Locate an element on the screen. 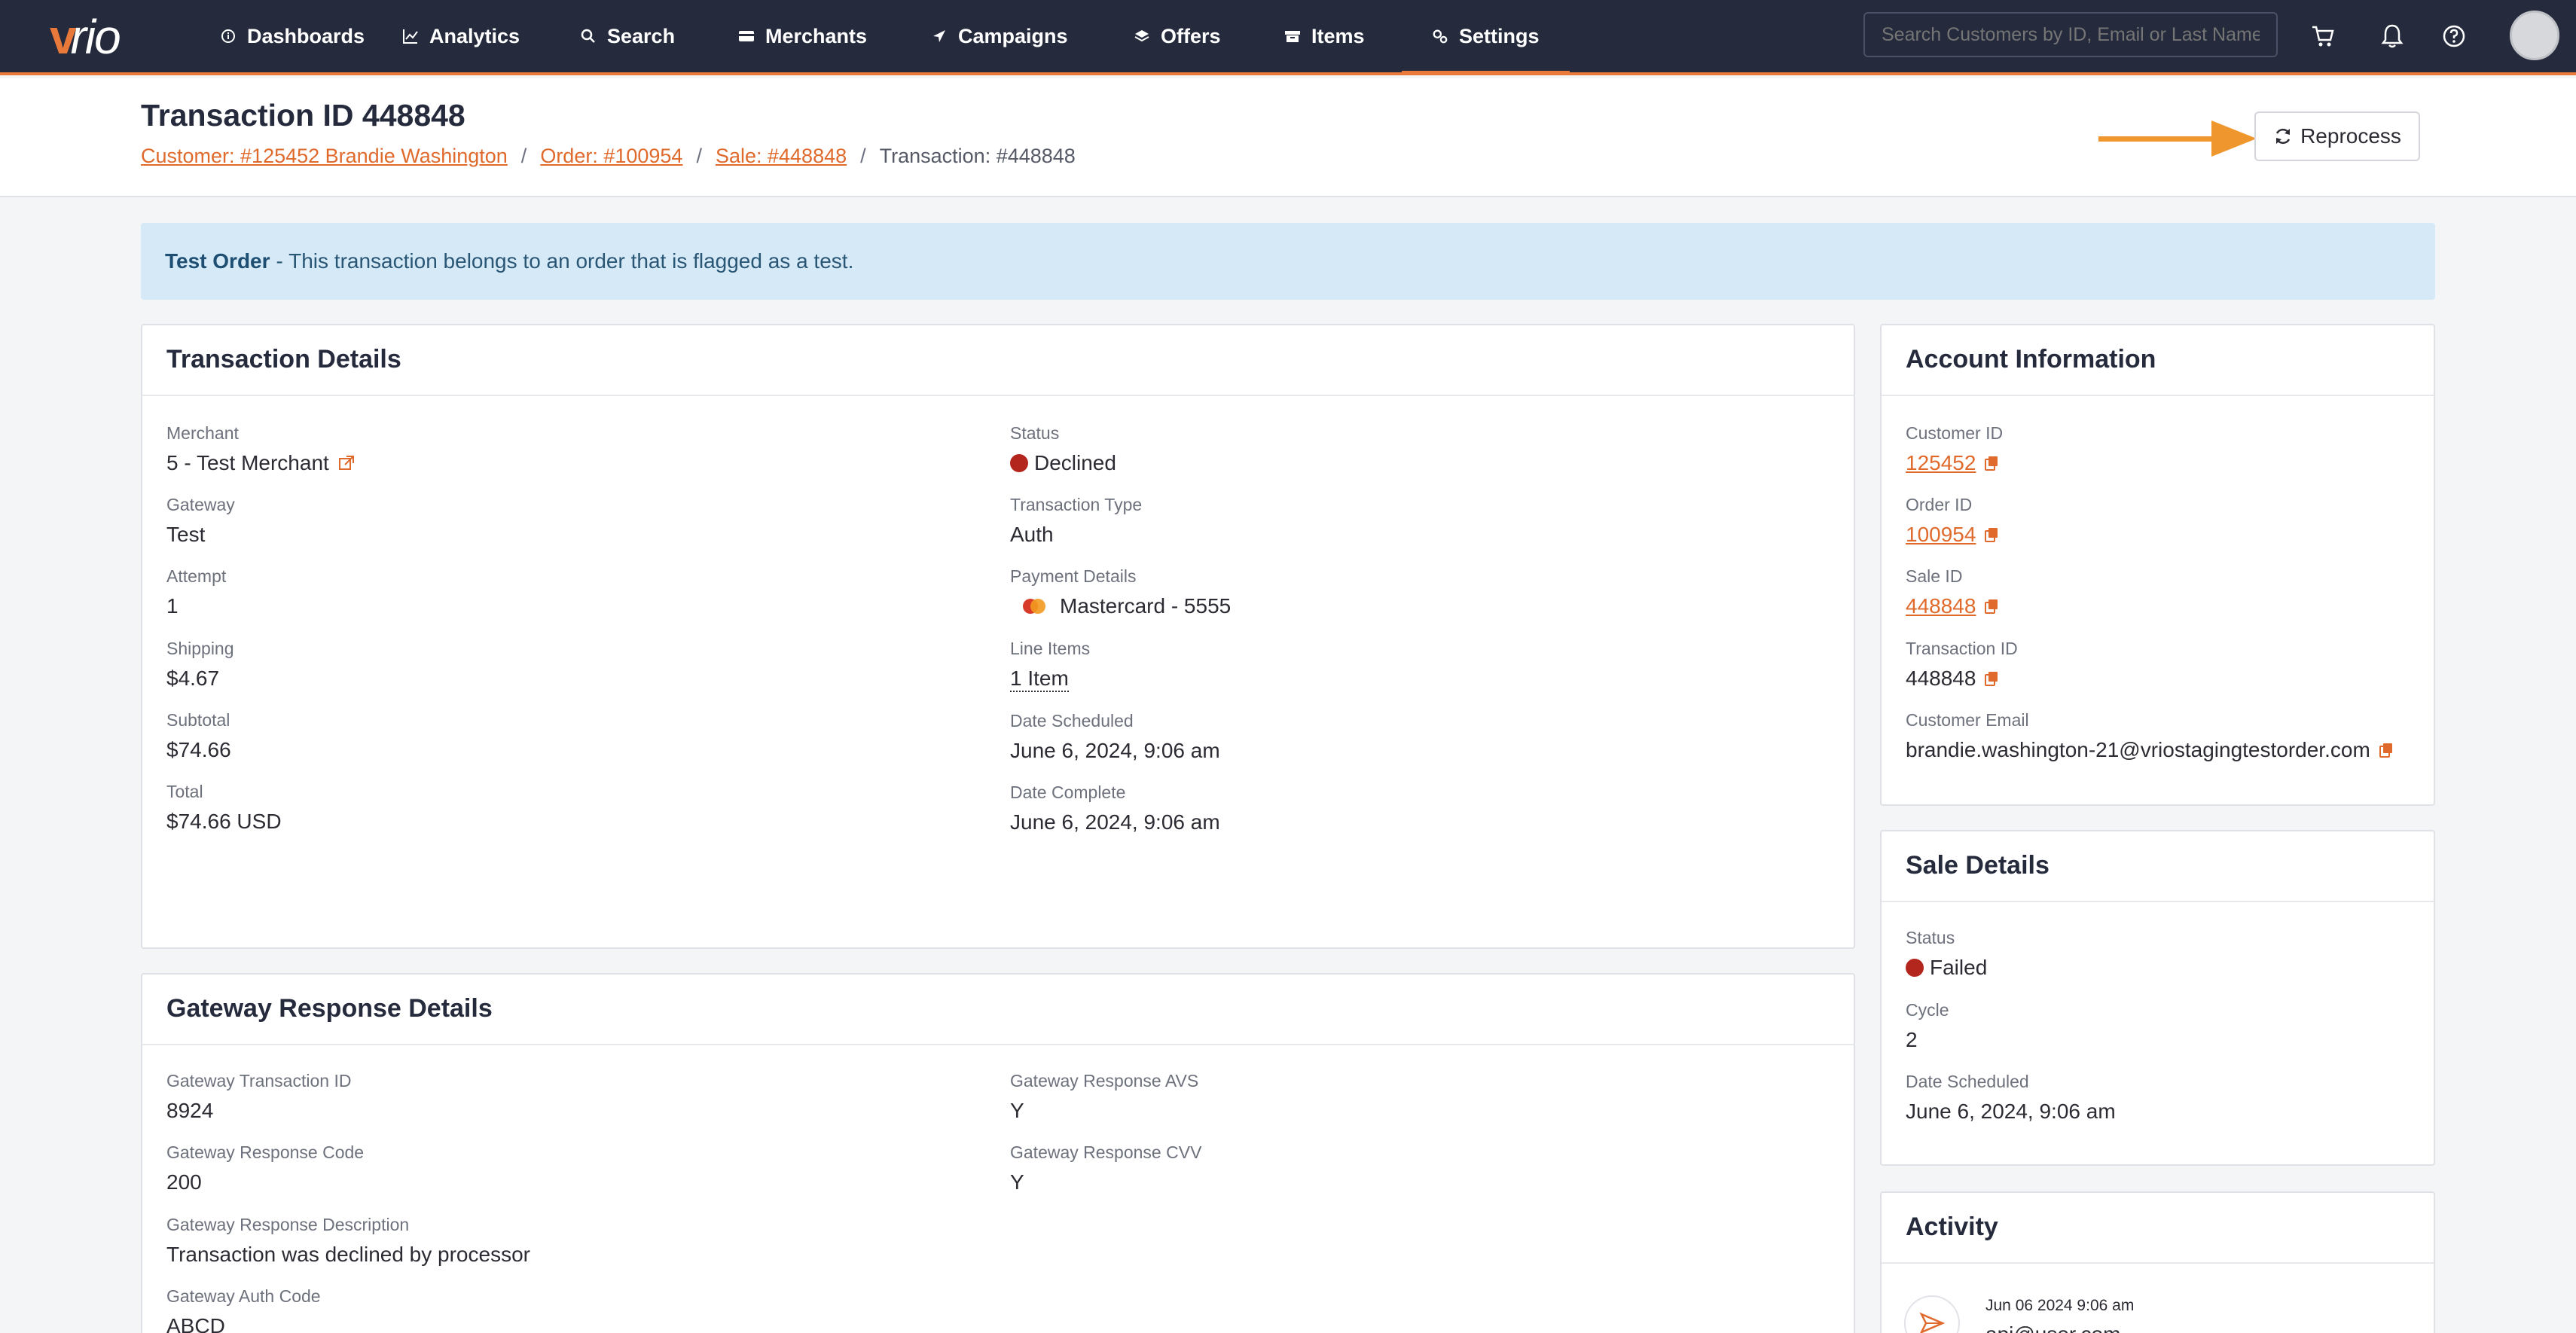 This screenshot has height=1333, width=2576. help-icon is located at coordinates (2454, 36).